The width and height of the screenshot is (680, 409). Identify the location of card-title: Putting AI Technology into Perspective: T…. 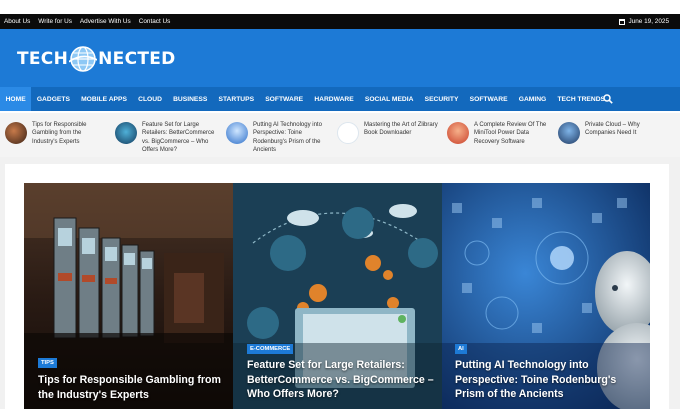
(550, 380).